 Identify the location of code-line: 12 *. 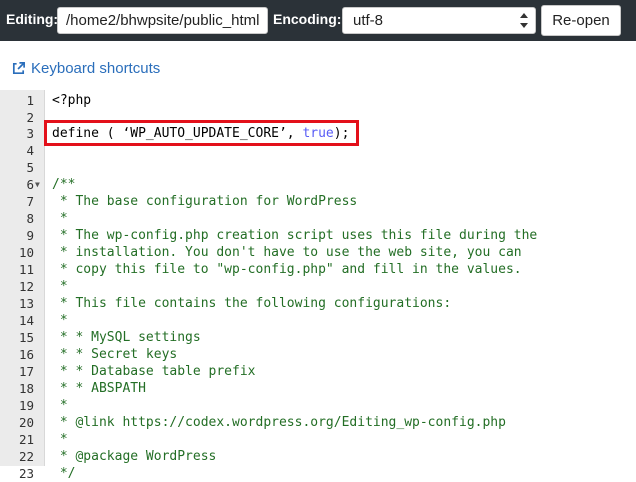
(318, 286).